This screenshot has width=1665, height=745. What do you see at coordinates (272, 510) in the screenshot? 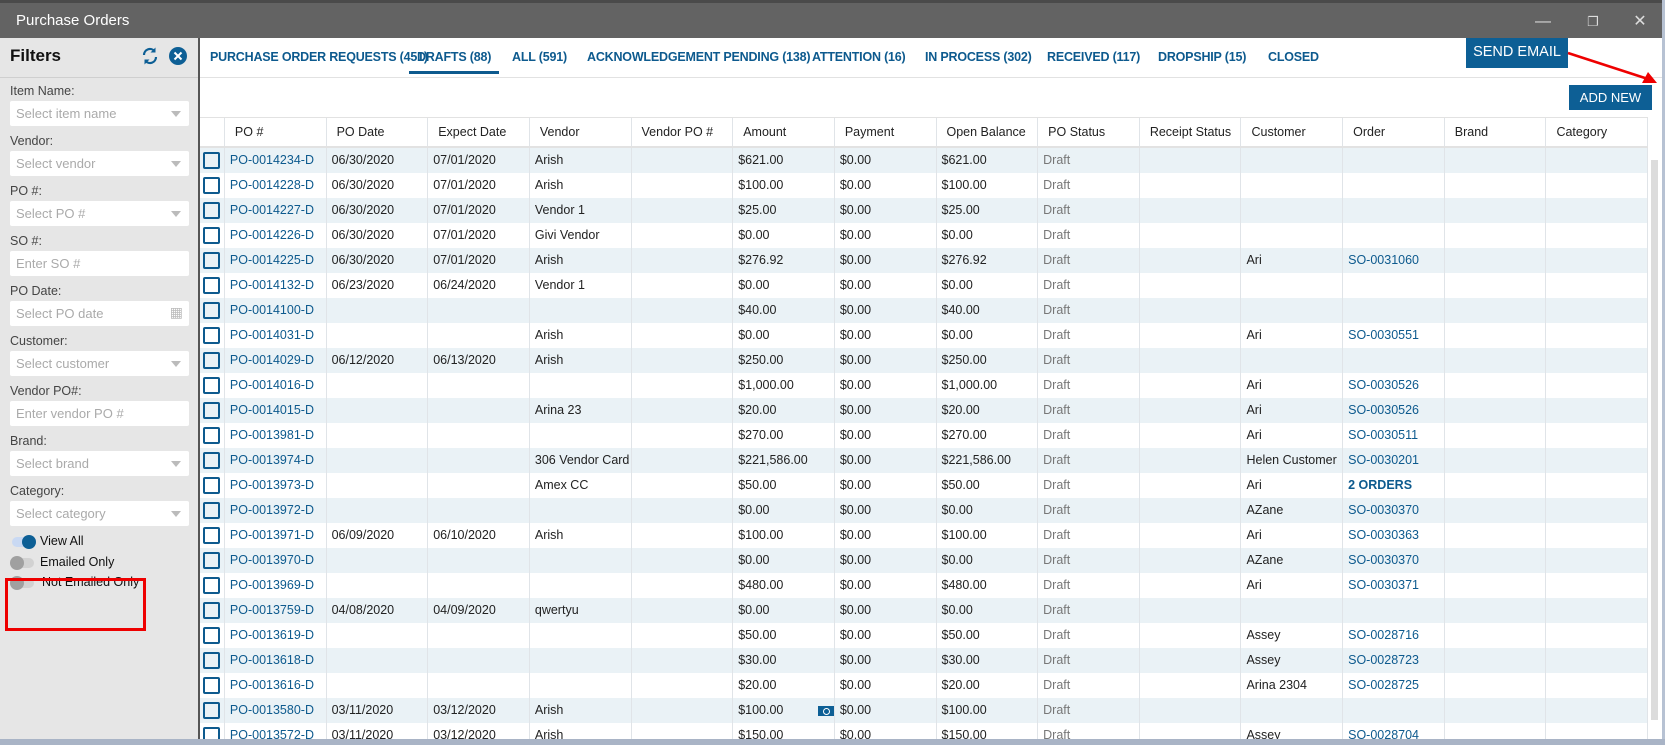
I see `po-number-link: PO-0013972-D` at bounding box center [272, 510].